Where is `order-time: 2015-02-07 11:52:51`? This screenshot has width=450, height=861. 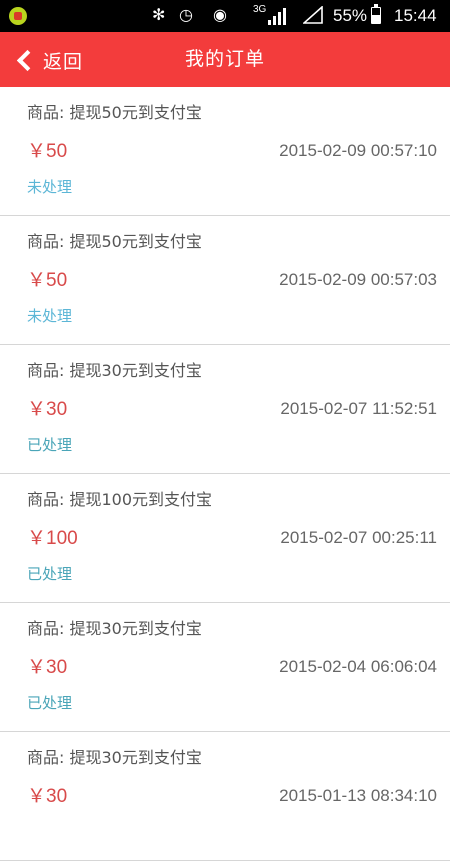 order-time: 2015-02-07 11:52:51 is located at coordinates (358, 408).